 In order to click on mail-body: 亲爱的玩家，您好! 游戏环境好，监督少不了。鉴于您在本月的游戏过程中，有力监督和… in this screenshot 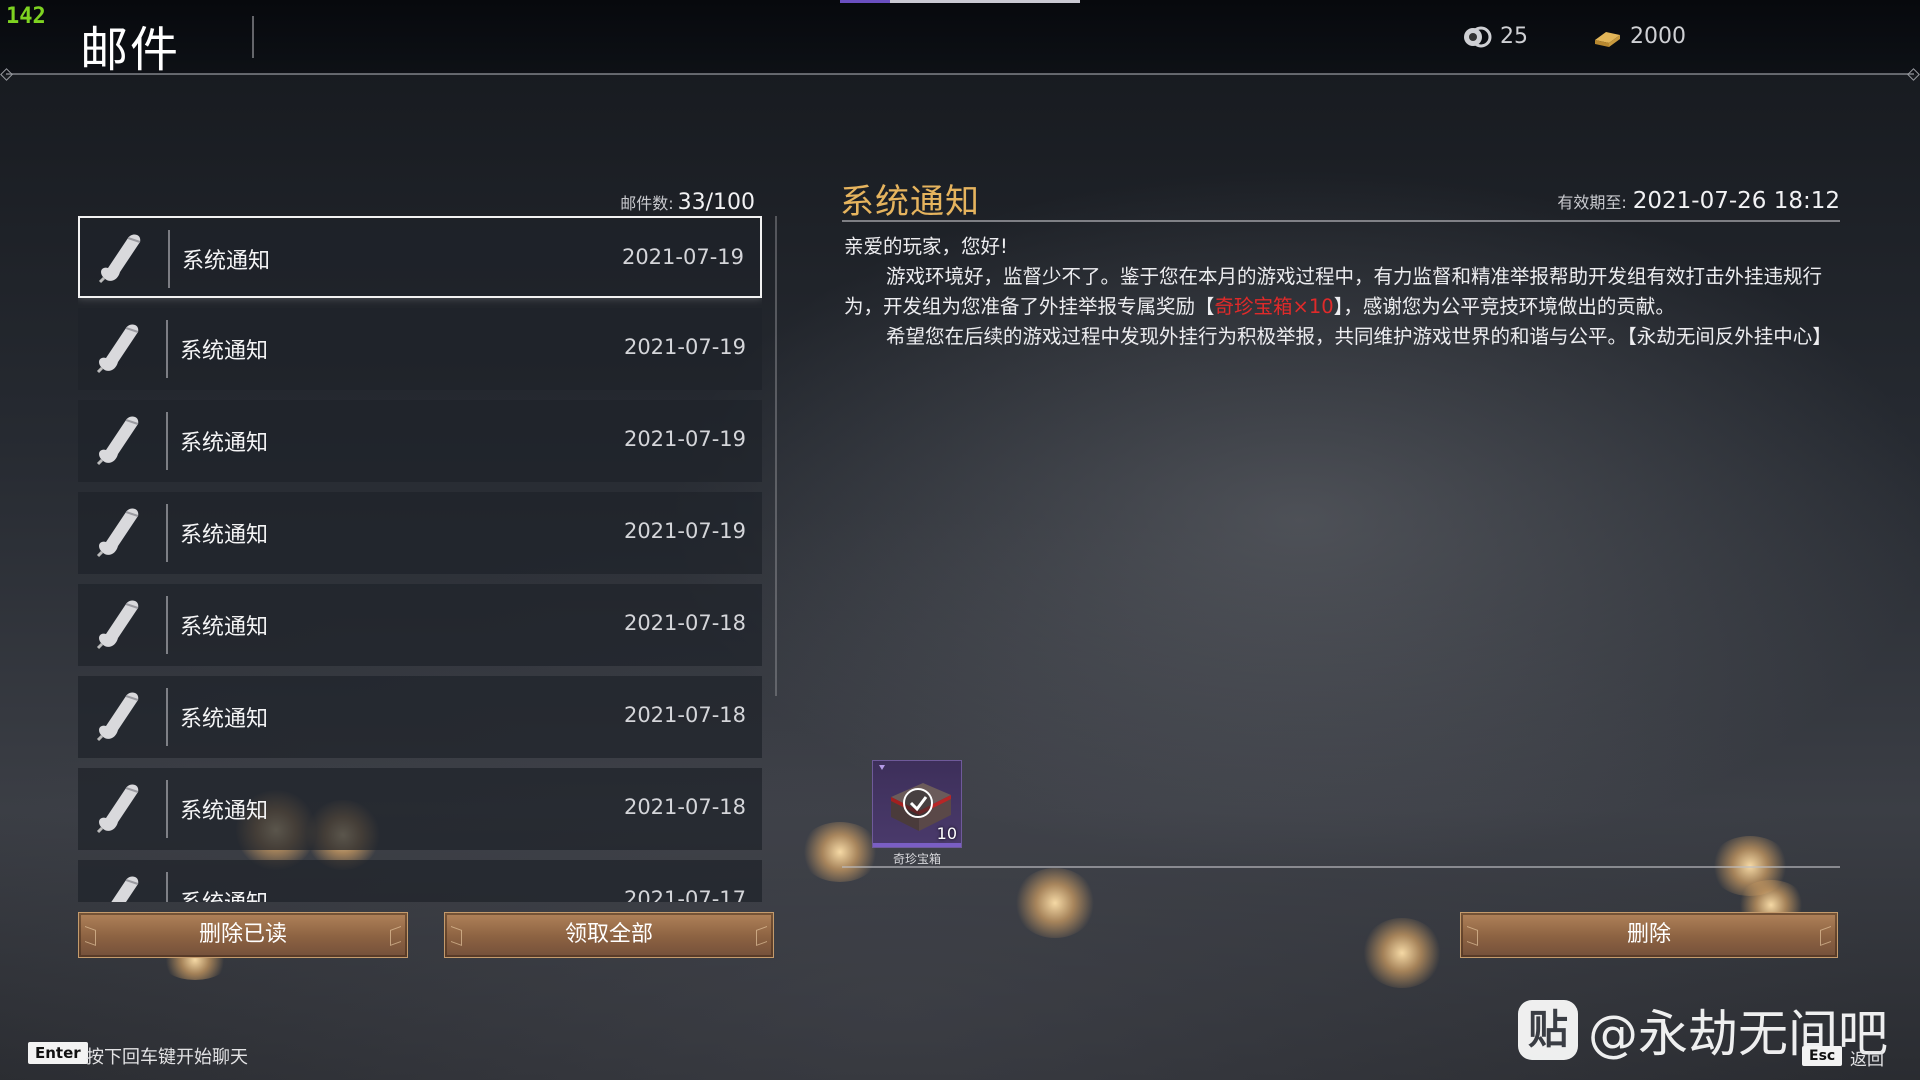, I will do `click(1340, 292)`.